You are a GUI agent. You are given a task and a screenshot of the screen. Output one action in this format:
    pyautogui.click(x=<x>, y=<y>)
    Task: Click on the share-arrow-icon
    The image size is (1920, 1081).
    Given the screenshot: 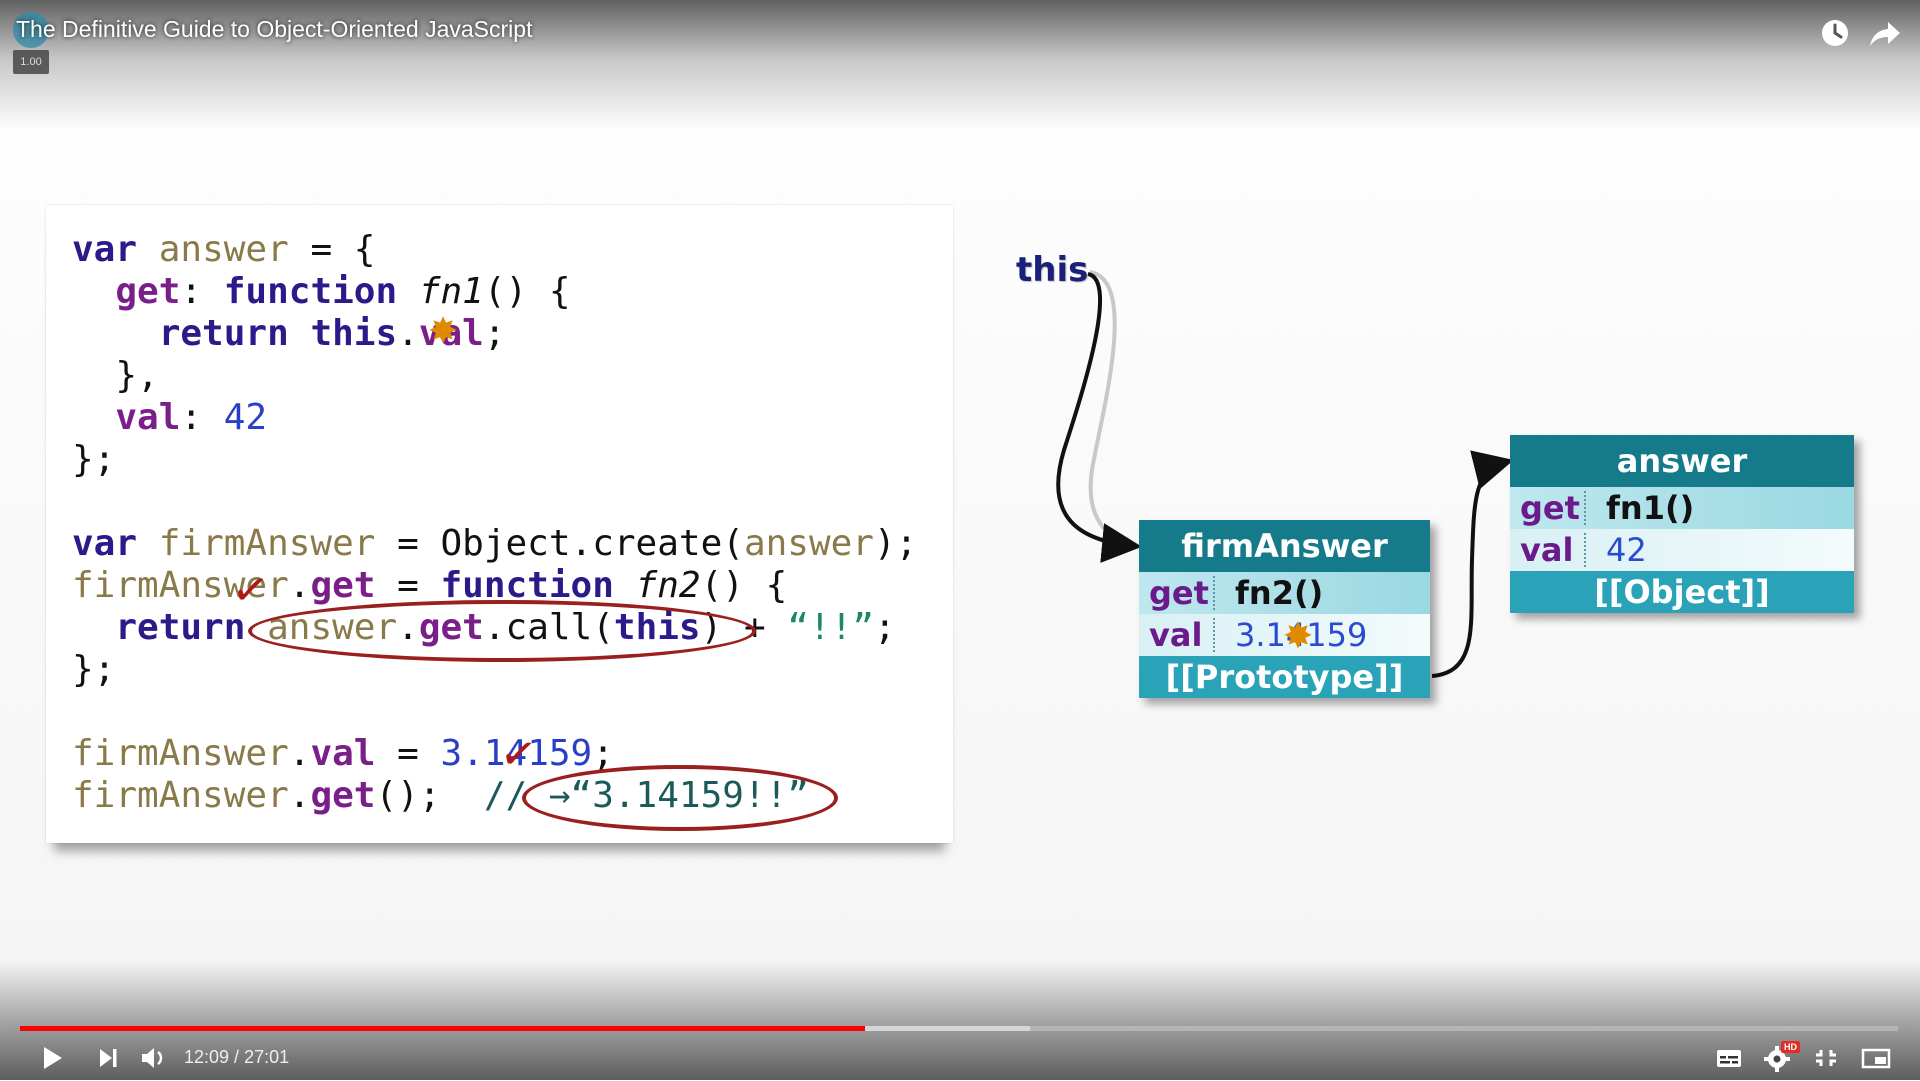 What is the action you would take?
    pyautogui.click(x=1885, y=34)
    